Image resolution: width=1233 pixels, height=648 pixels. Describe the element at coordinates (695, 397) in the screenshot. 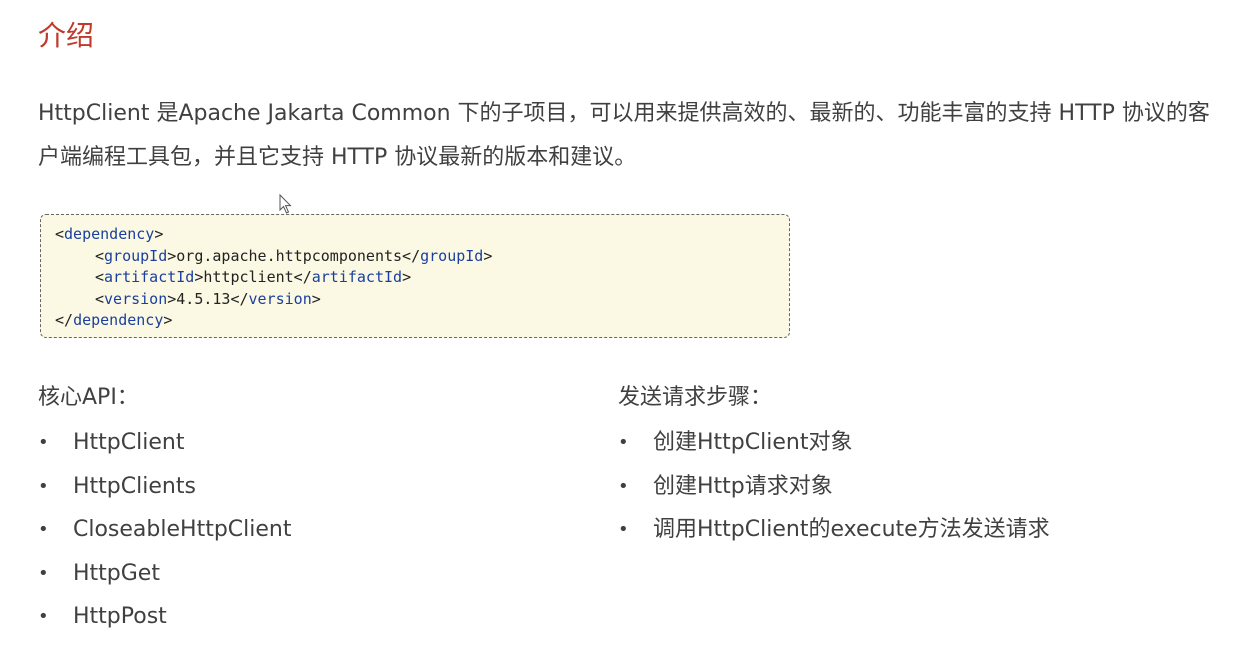

I see `request-steps-heading: 发送请求步骤：` at that location.